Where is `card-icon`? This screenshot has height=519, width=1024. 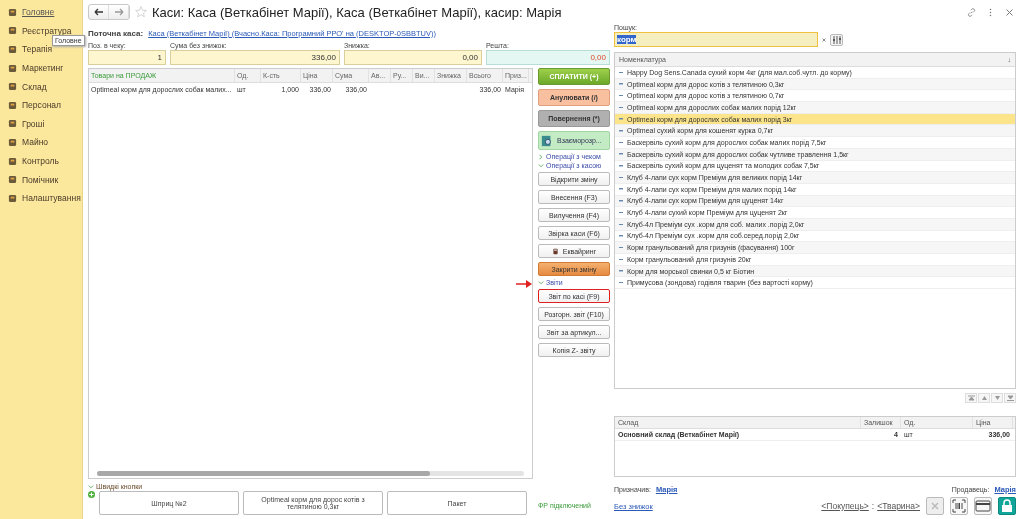
card-icon is located at coordinates (983, 506).